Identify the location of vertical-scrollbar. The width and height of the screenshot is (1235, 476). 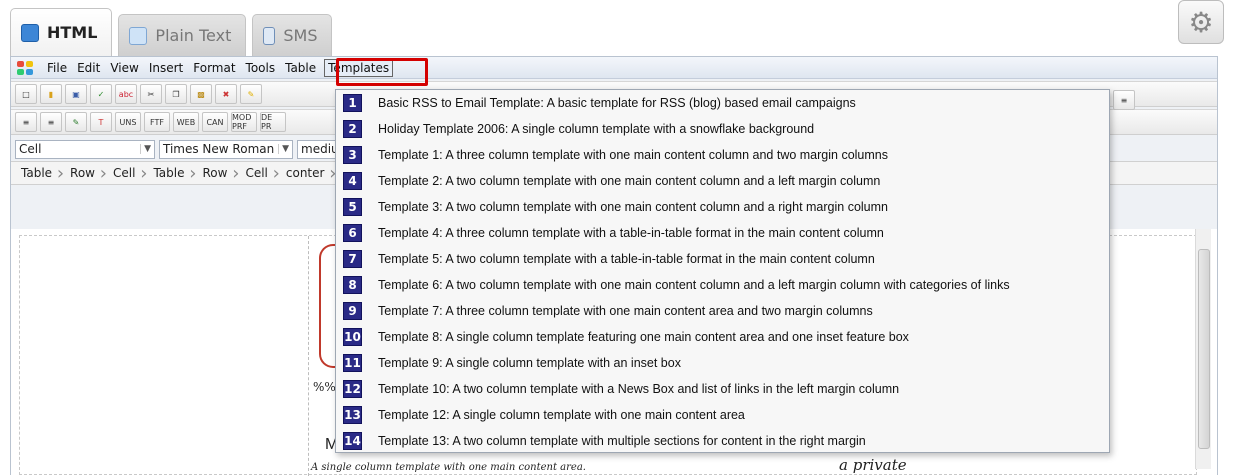
(1203, 349).